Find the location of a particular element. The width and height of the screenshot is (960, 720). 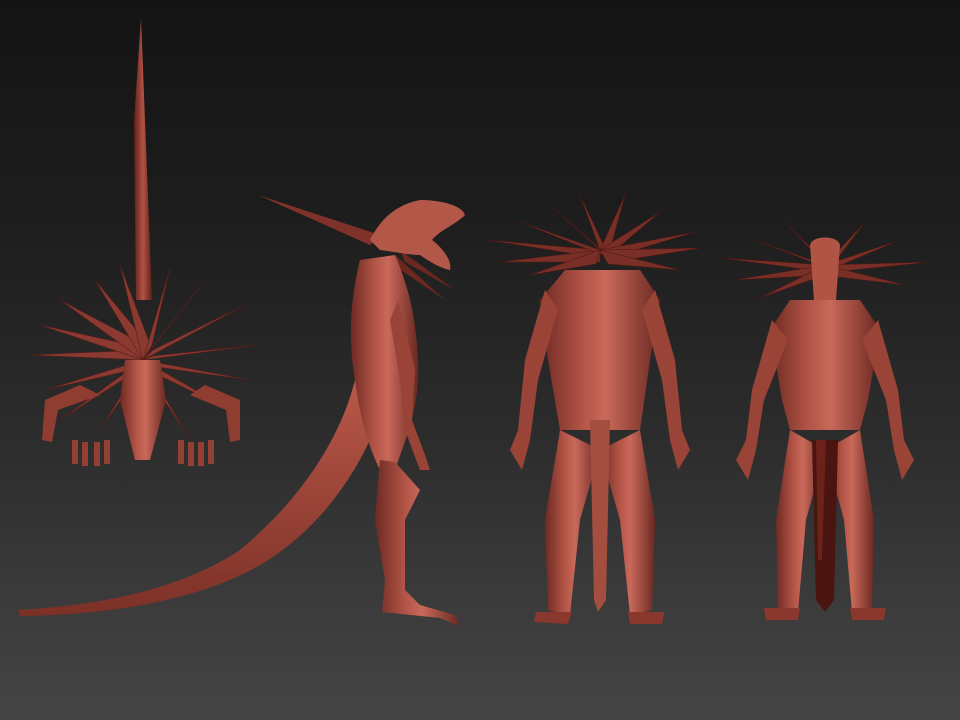

back-view-model is located at coordinates (595, 409).